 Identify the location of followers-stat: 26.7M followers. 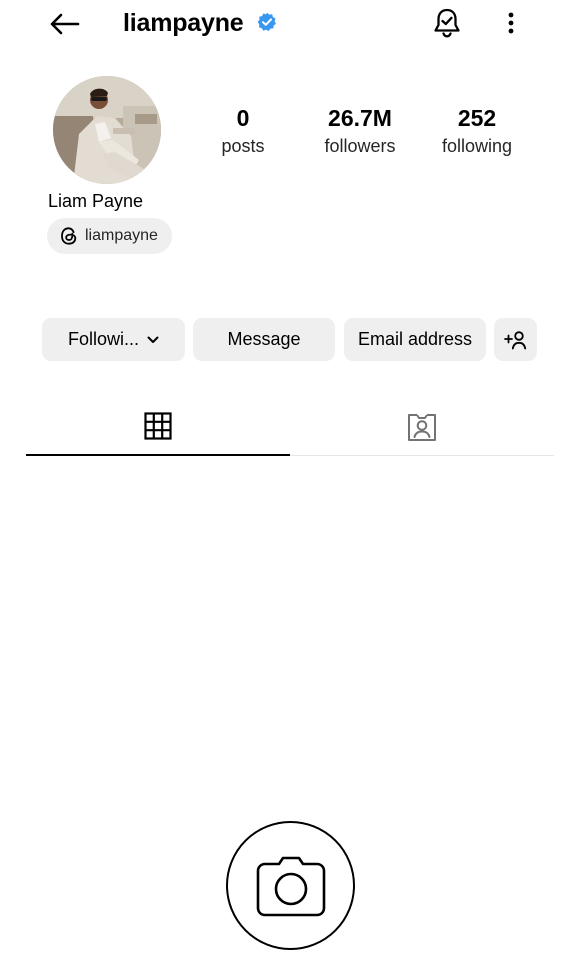
(360, 131).